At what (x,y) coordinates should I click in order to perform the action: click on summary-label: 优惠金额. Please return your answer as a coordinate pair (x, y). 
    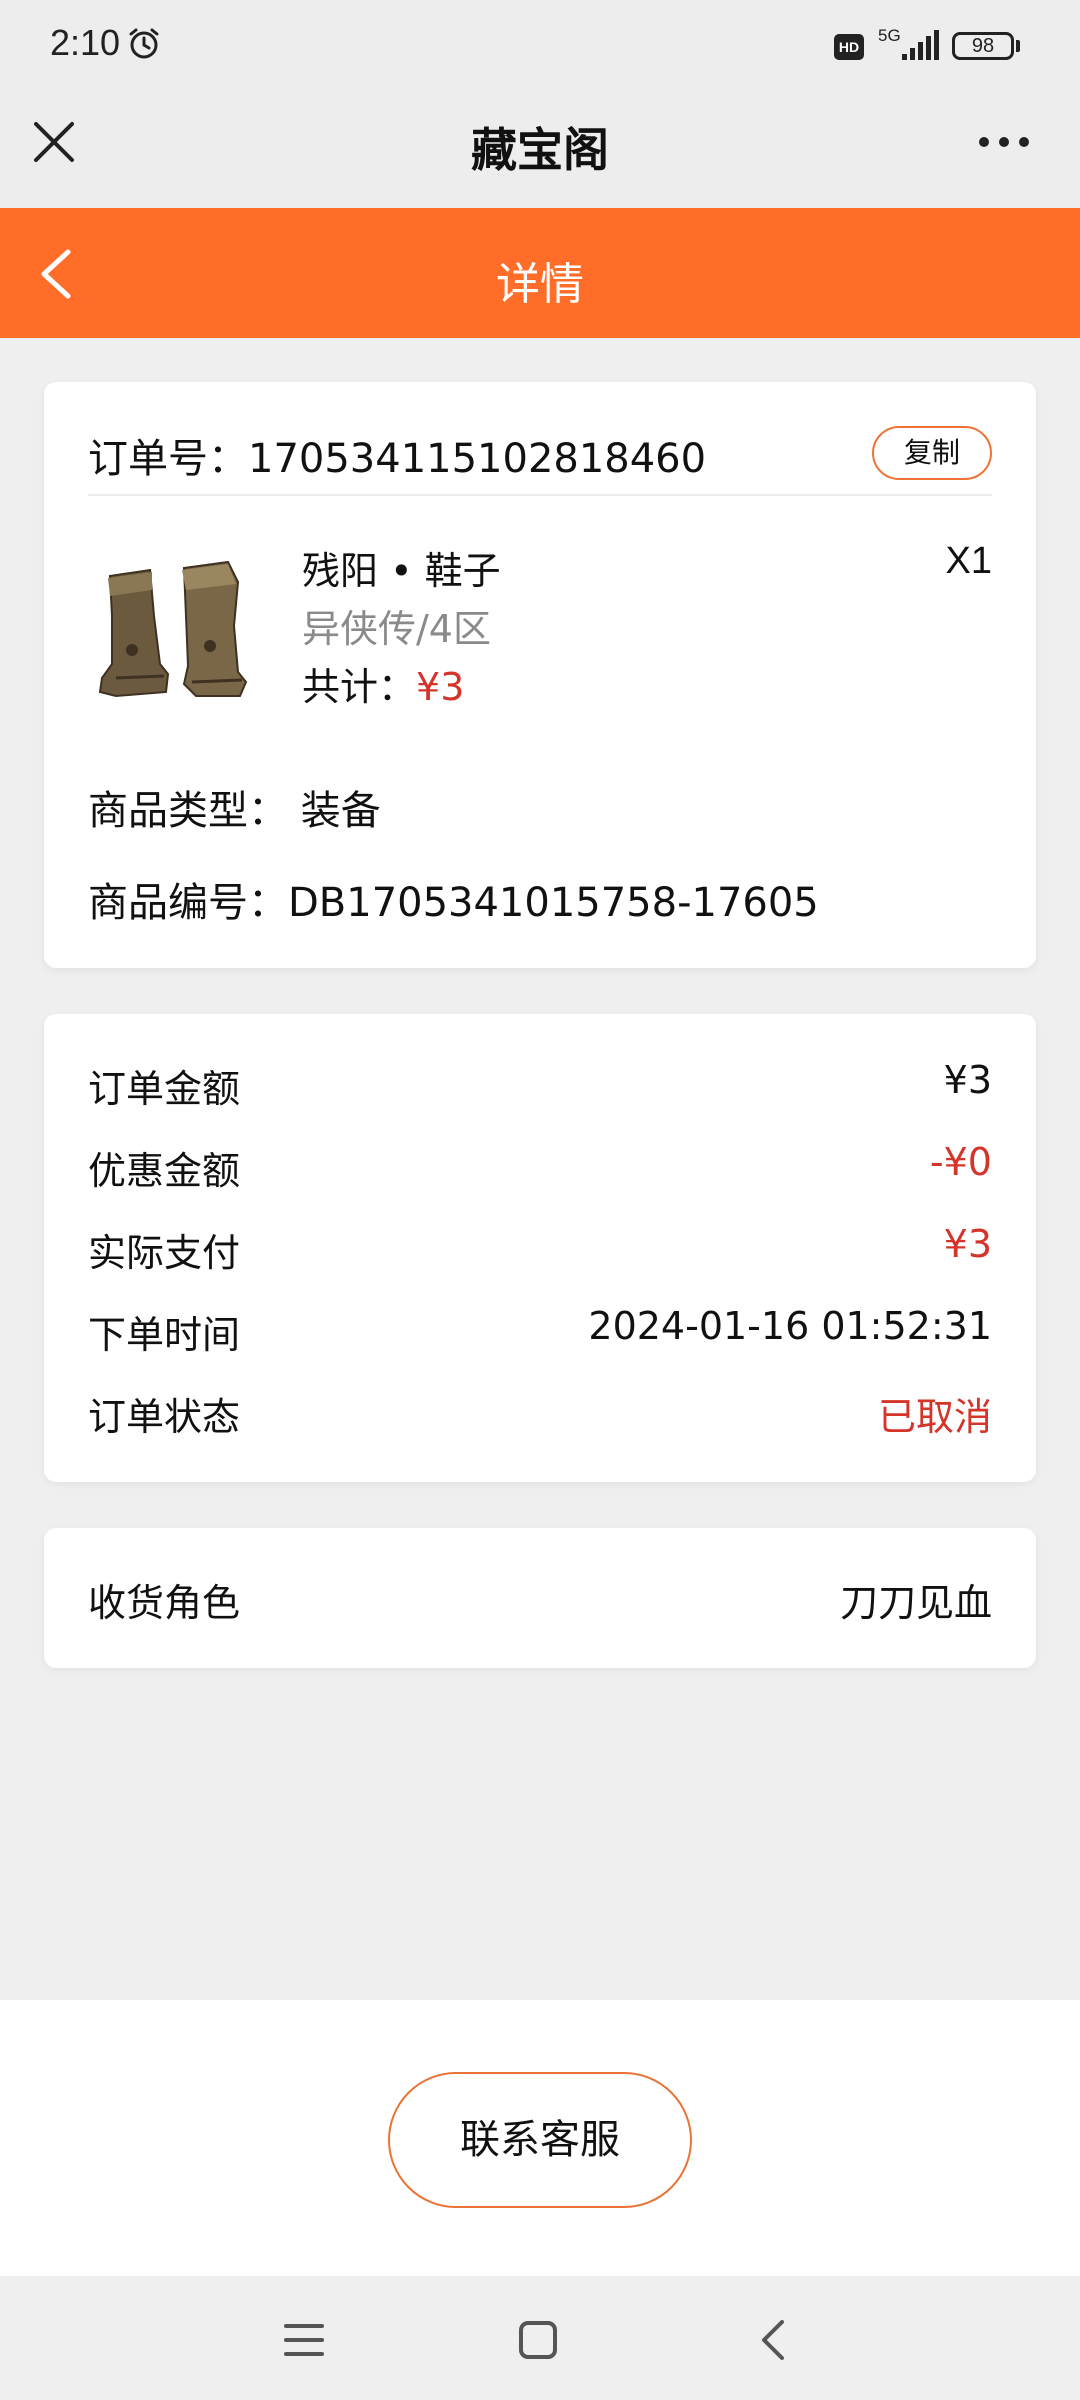
    Looking at the image, I should click on (164, 1171).